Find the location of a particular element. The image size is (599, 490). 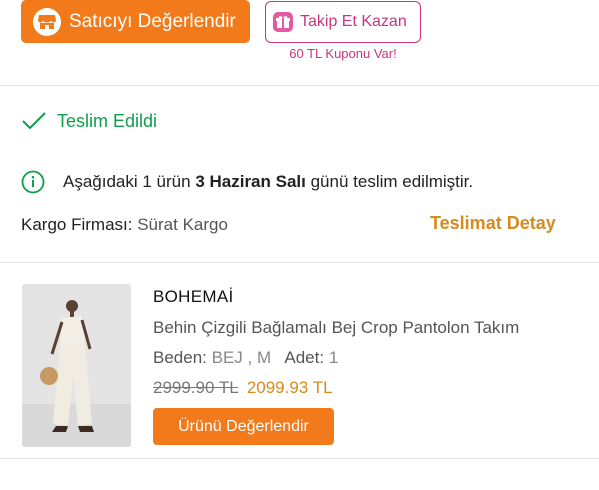

product-prices: 2999.90 TL 2099.93 TL is located at coordinates (243, 388).